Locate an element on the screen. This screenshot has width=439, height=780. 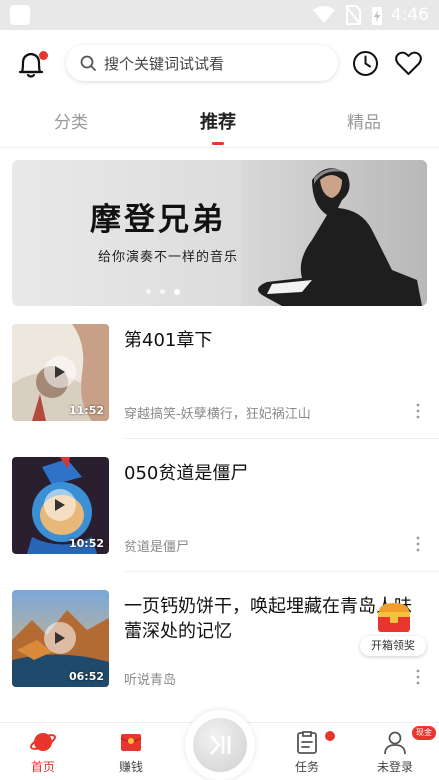
red-envelope-icon is located at coordinates (131, 742).